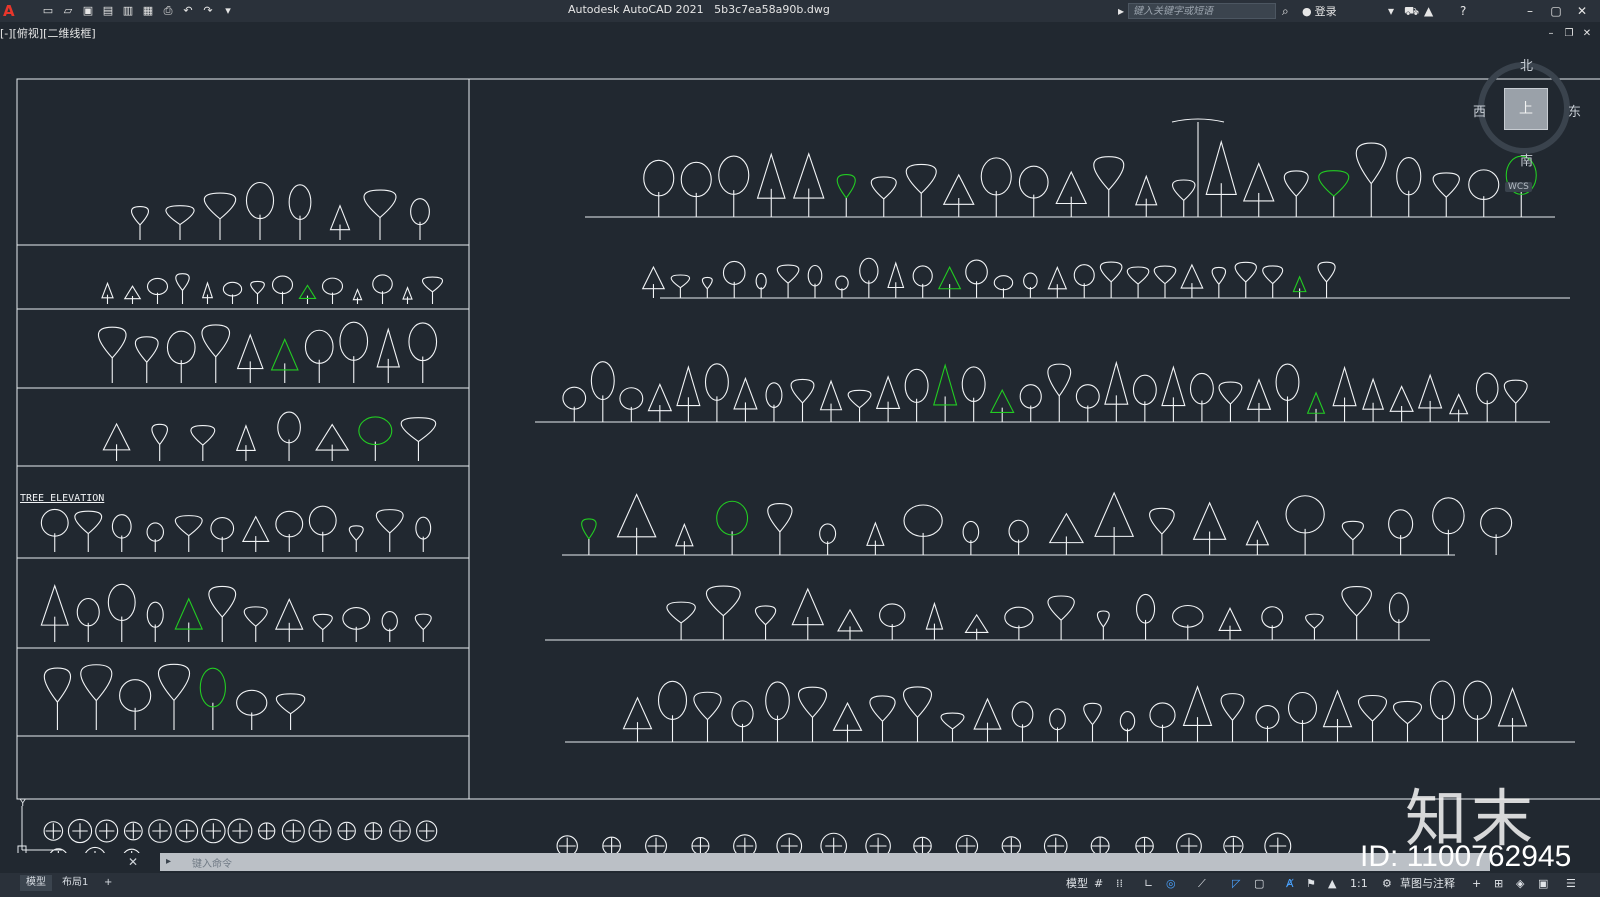 This screenshot has width=1600, height=897. Describe the element at coordinates (1427, 884) in the screenshot. I see `workspace-switch: 草图与注释` at that location.